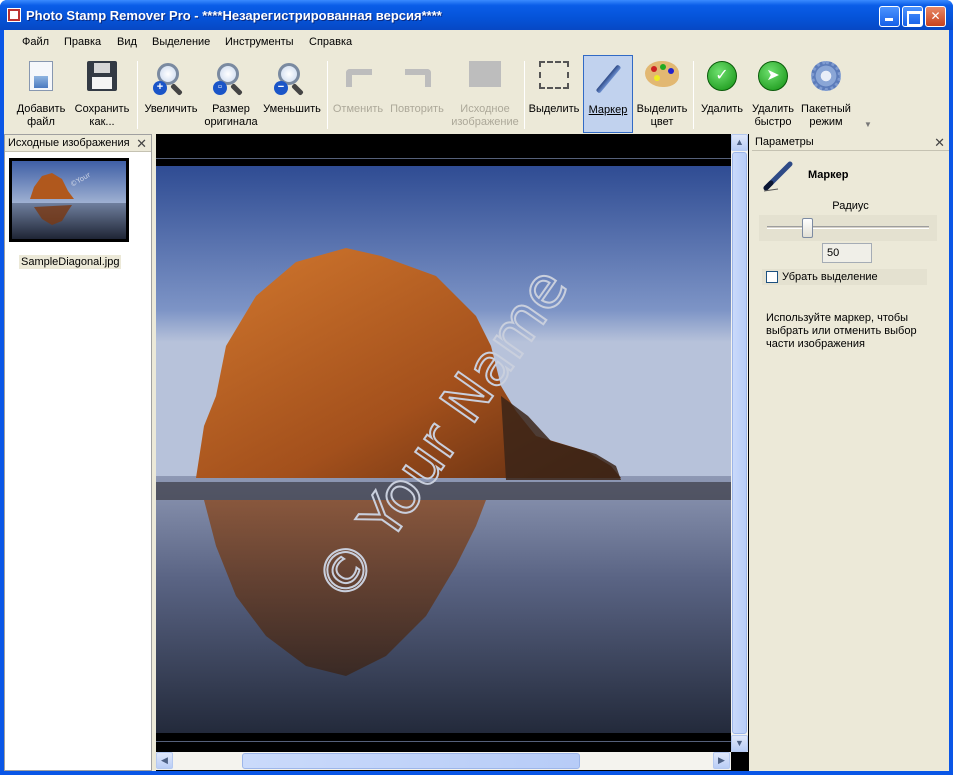 This screenshot has width=953, height=775. Describe the element at coordinates (554, 109) in the screenshot. I see `select-label: Выделить` at that location.